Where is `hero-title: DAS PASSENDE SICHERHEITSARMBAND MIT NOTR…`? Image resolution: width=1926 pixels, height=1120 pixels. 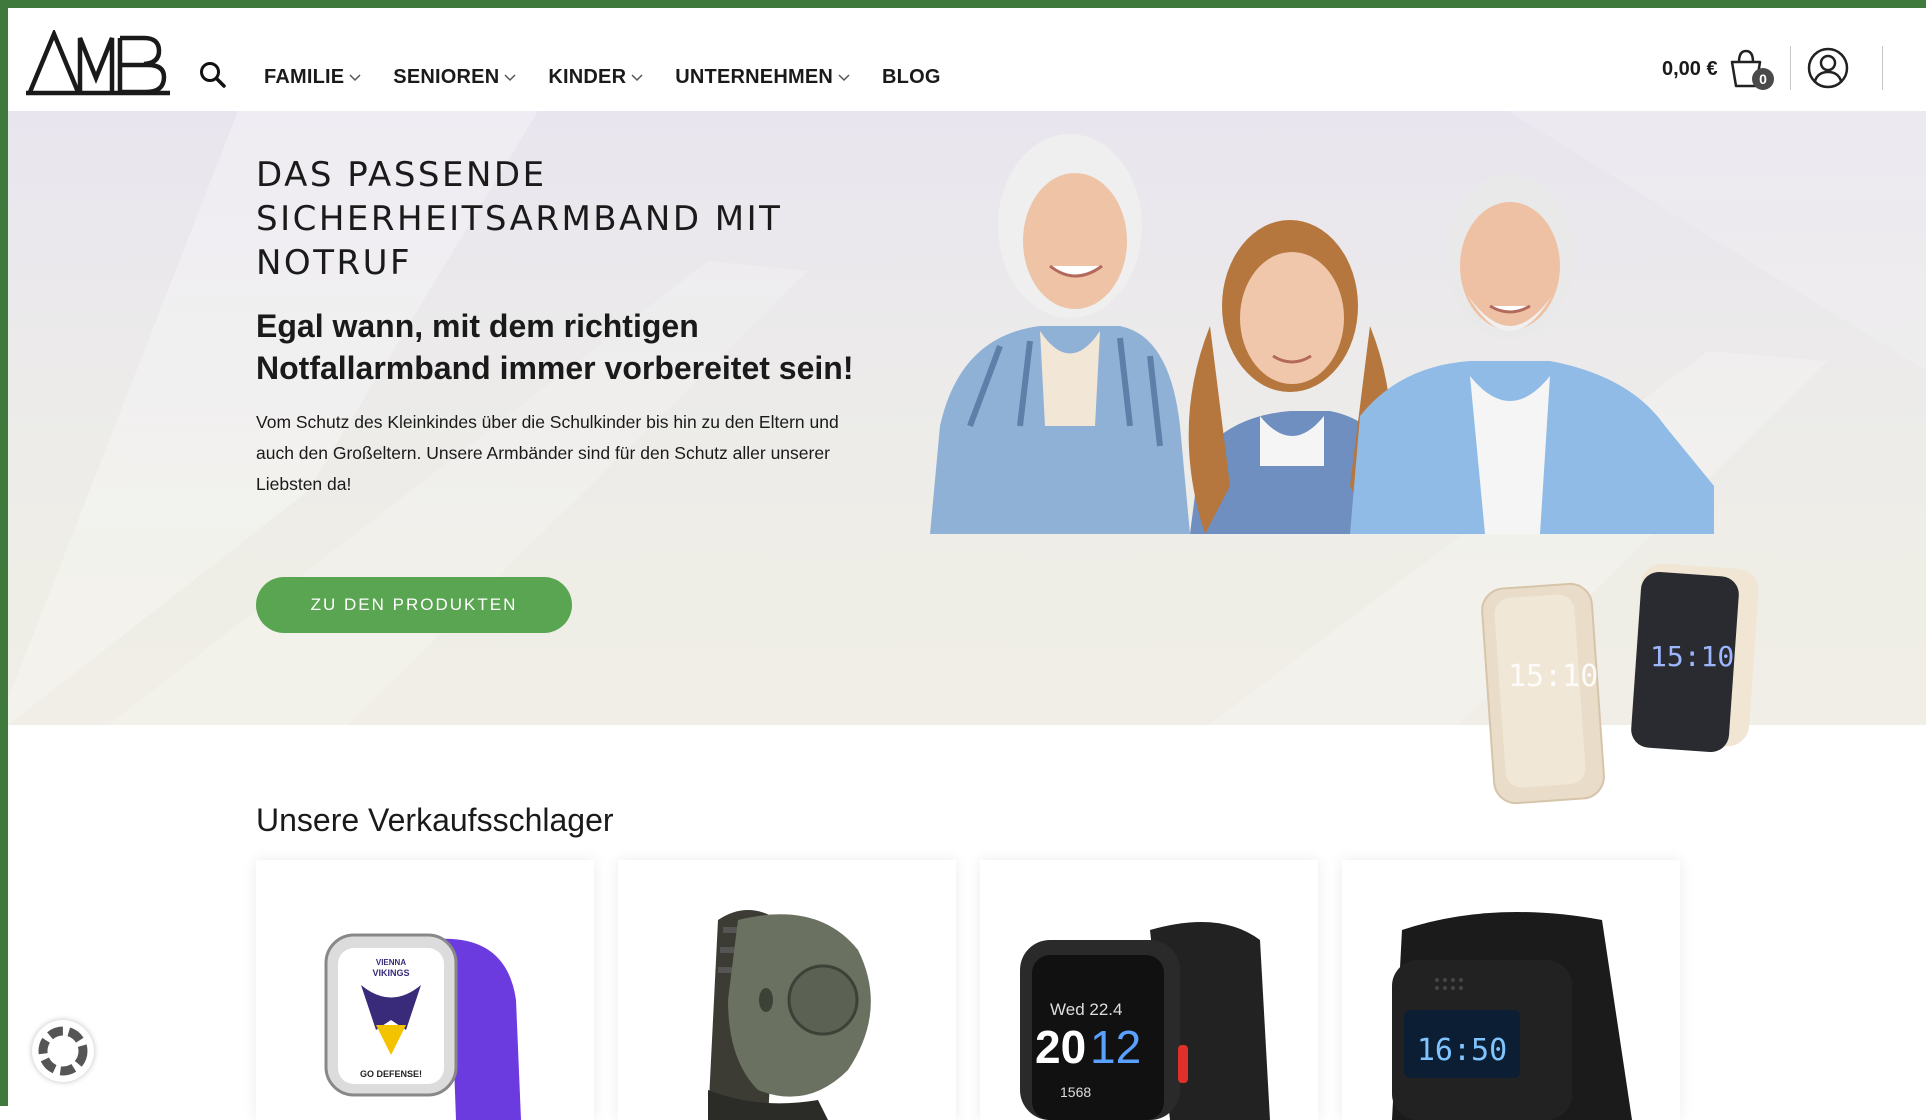 hero-title: DAS PASSENDE SICHERHEITSARMBAND MIT NOTR… is located at coordinates (519, 219).